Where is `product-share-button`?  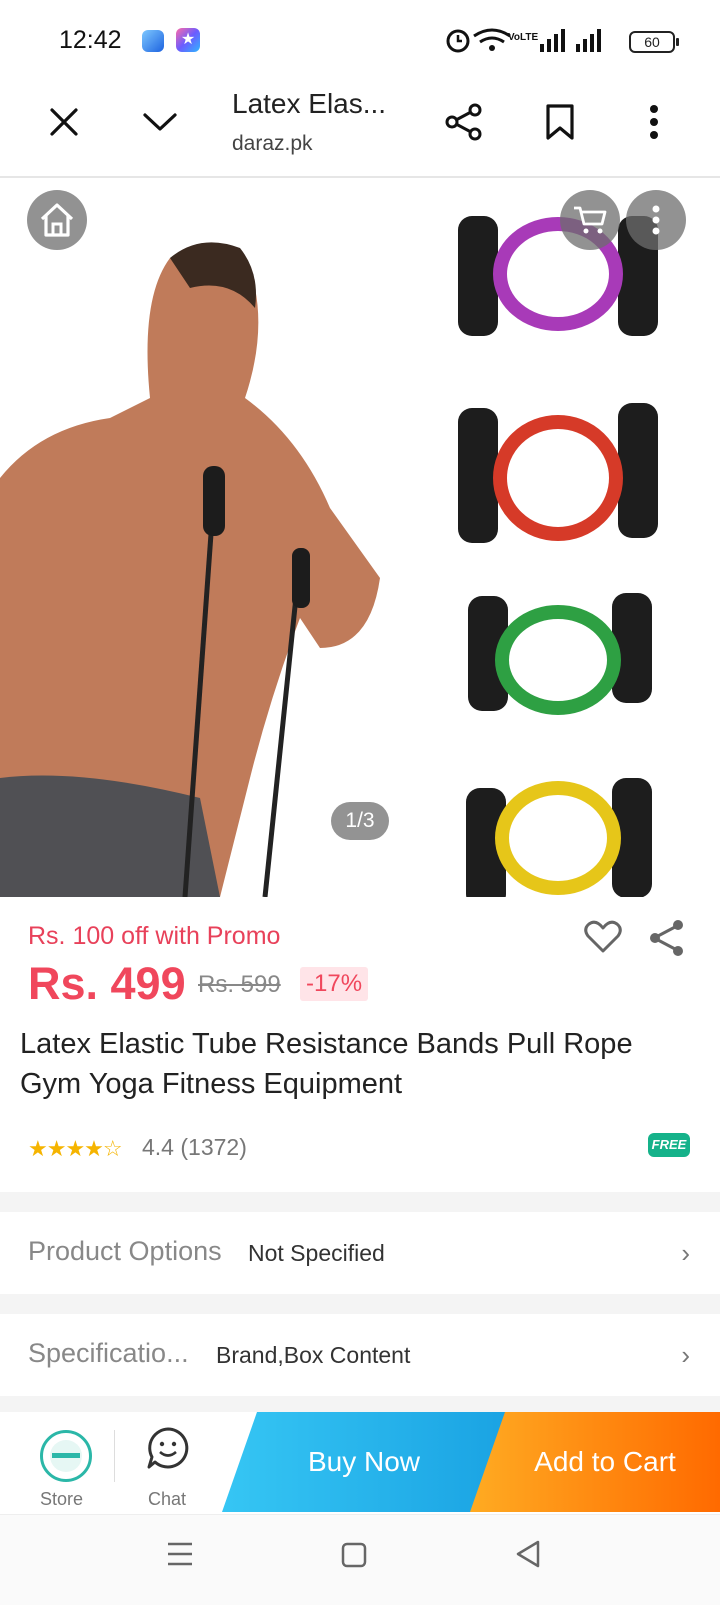
product-share-button is located at coordinates (668, 939).